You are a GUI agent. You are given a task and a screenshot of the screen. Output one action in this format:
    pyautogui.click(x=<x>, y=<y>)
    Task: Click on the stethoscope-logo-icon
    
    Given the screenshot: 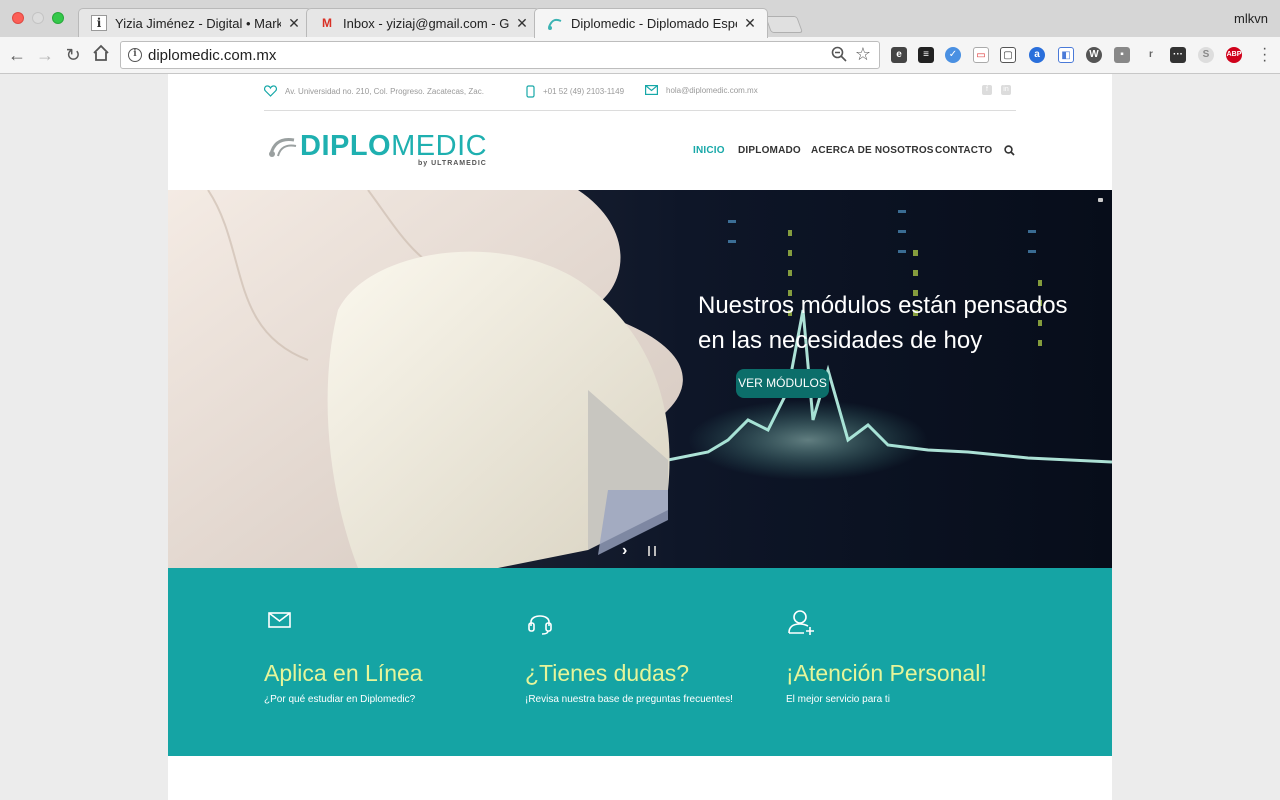 What is the action you would take?
    pyautogui.click(x=283, y=147)
    